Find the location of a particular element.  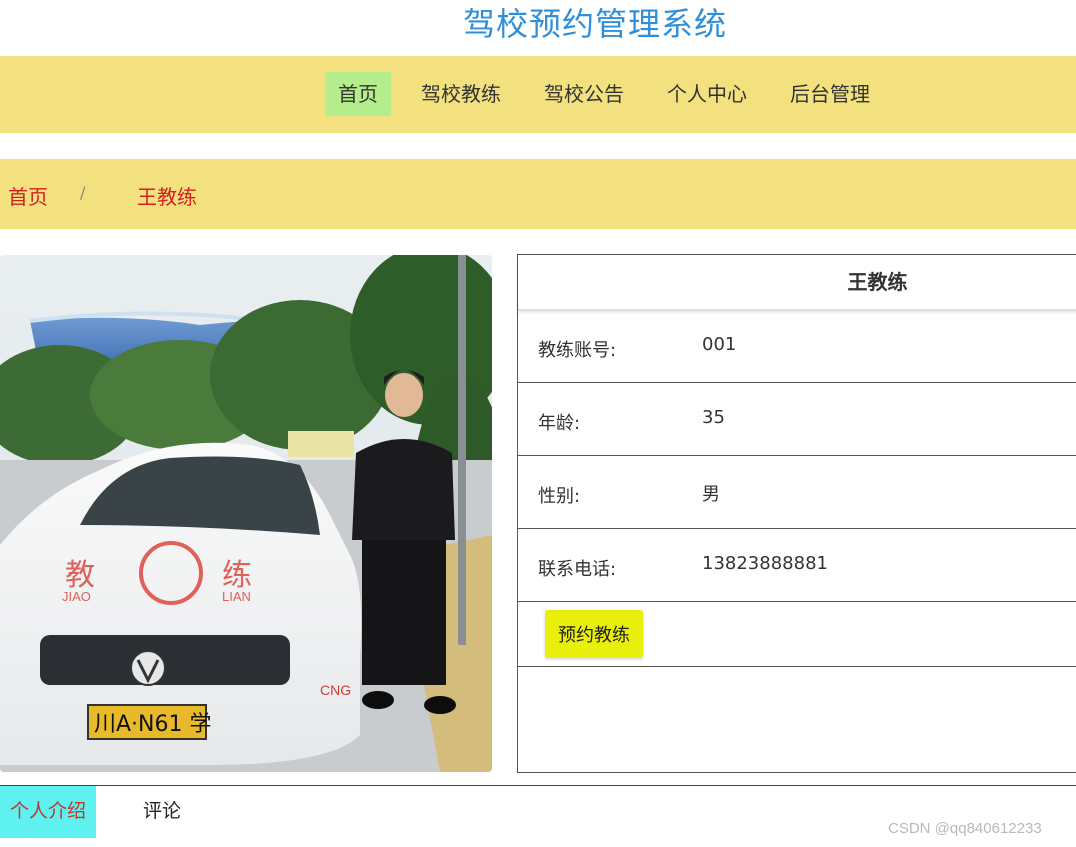

car-text-left: 教 is located at coordinates (80, 575).